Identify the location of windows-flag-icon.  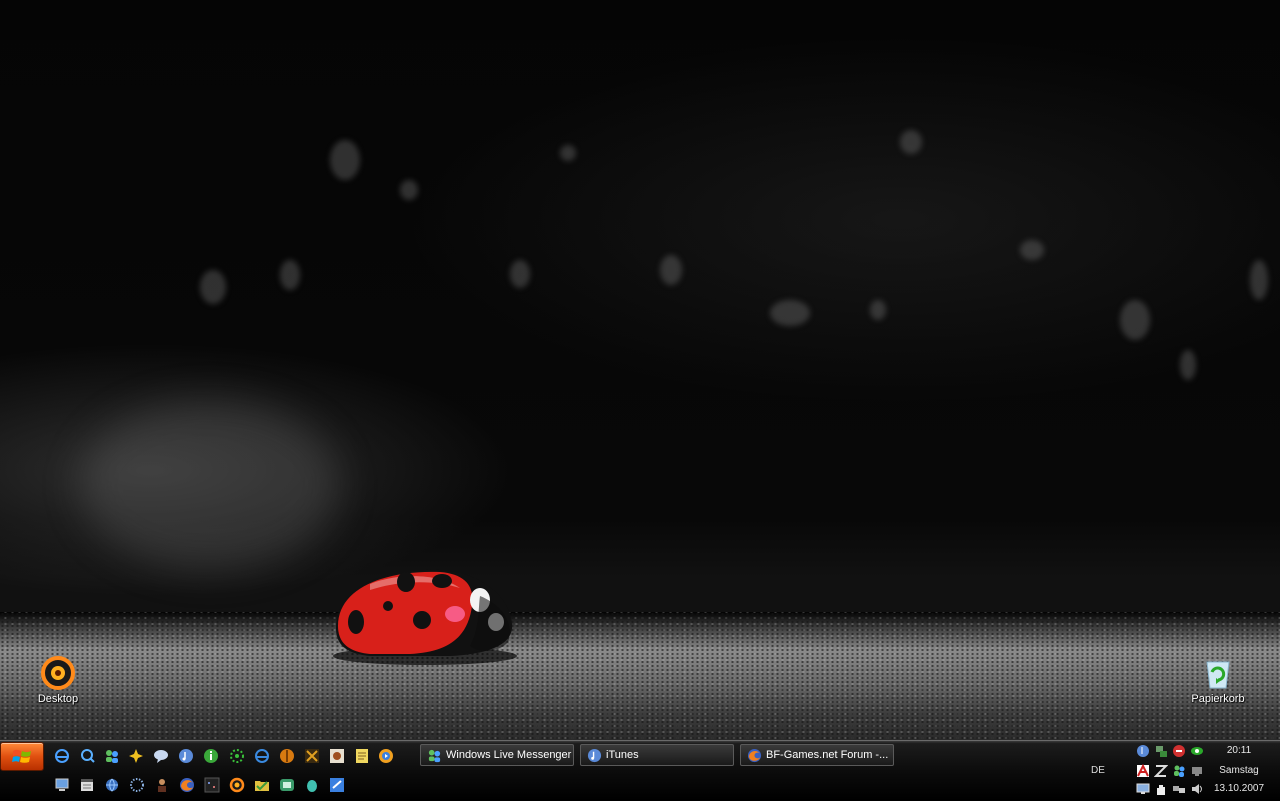
(21, 756).